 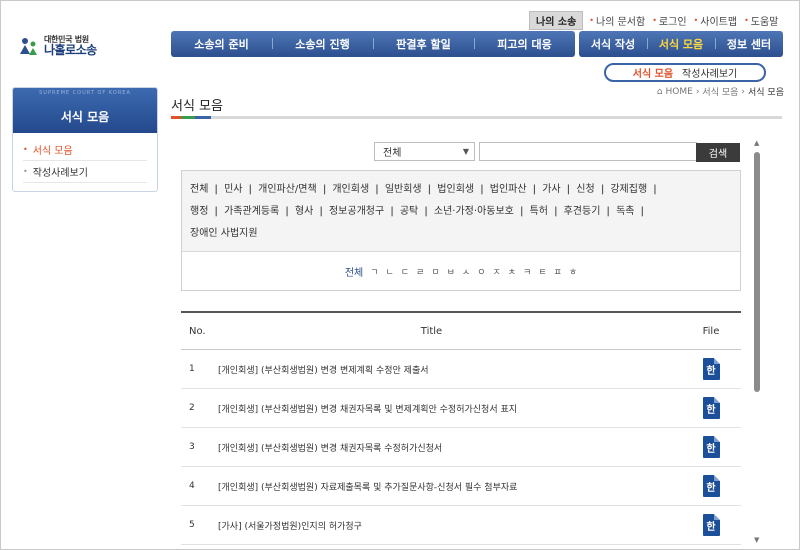 What do you see at coordinates (524, 44) in the screenshot?
I see `nav-item-defendant: 피고의 대응` at bounding box center [524, 44].